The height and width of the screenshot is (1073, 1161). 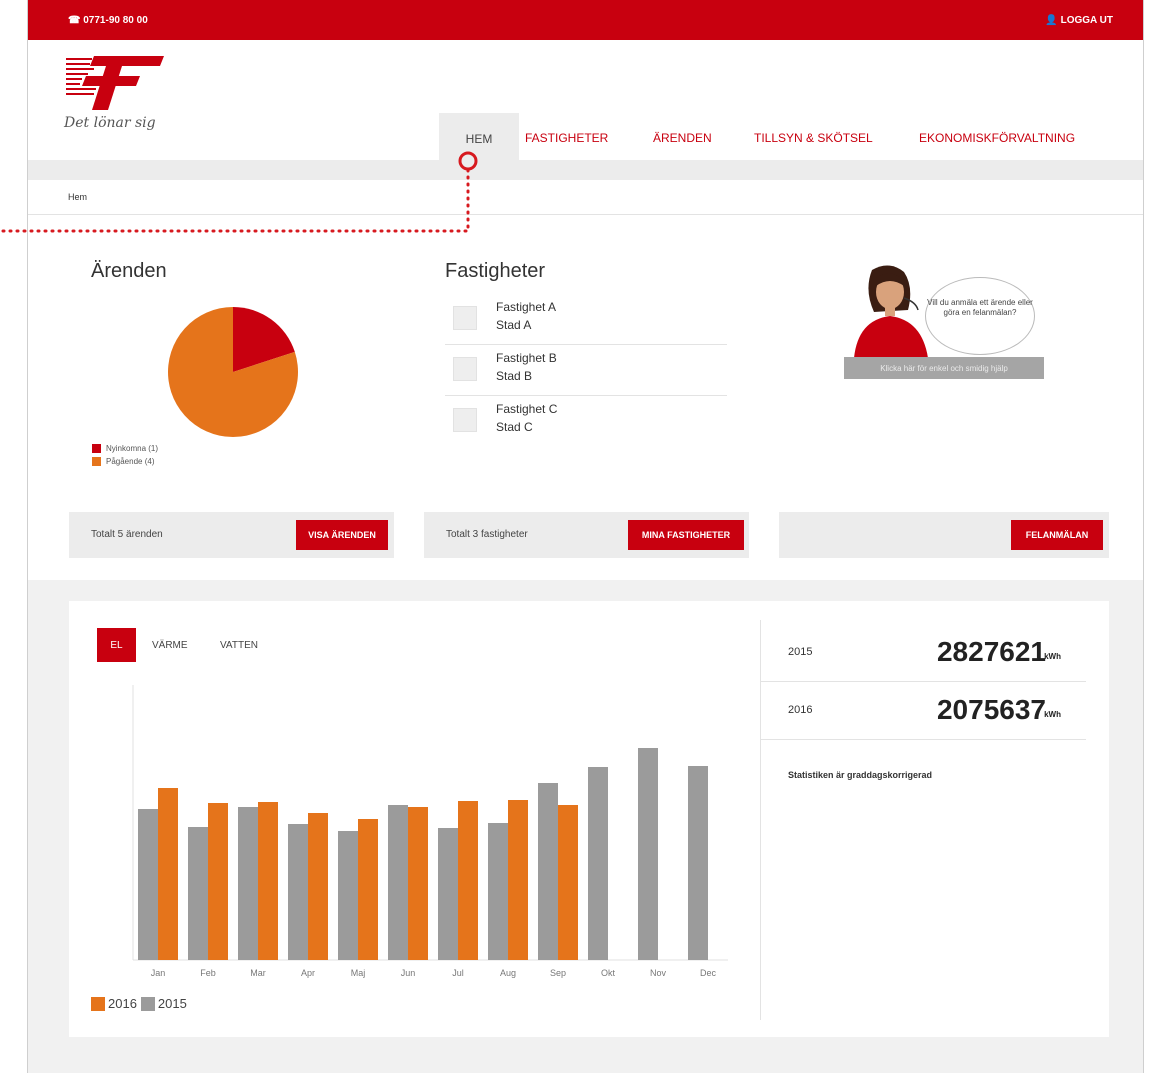 What do you see at coordinates (248, 883) in the screenshot?
I see `bar-2015-mar` at bounding box center [248, 883].